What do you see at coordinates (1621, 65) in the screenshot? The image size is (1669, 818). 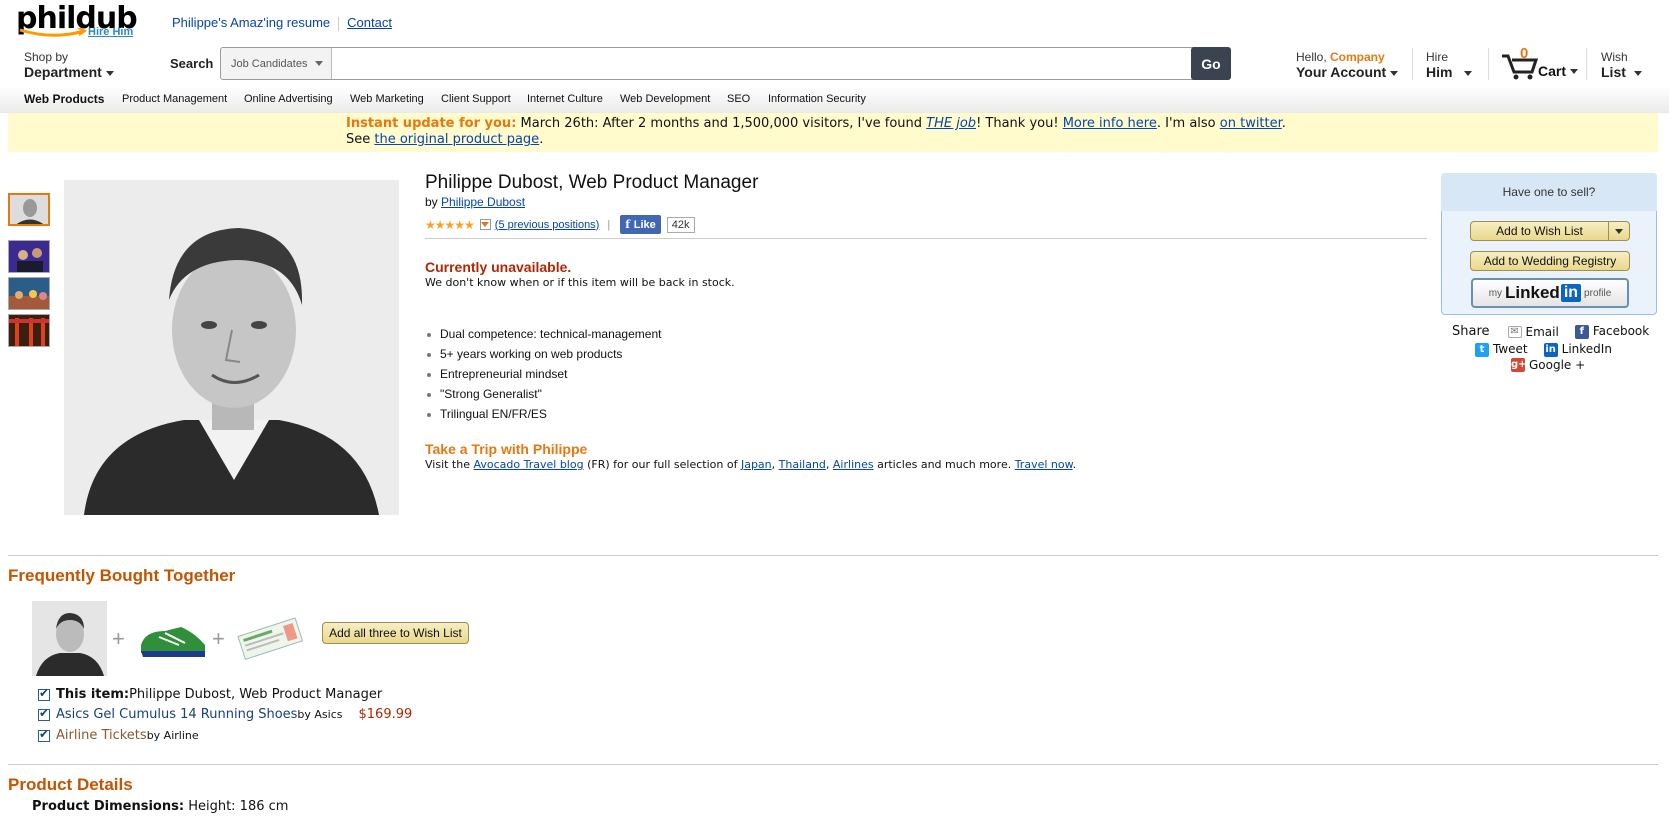 I see `wish-list-menu: Wish List` at bounding box center [1621, 65].